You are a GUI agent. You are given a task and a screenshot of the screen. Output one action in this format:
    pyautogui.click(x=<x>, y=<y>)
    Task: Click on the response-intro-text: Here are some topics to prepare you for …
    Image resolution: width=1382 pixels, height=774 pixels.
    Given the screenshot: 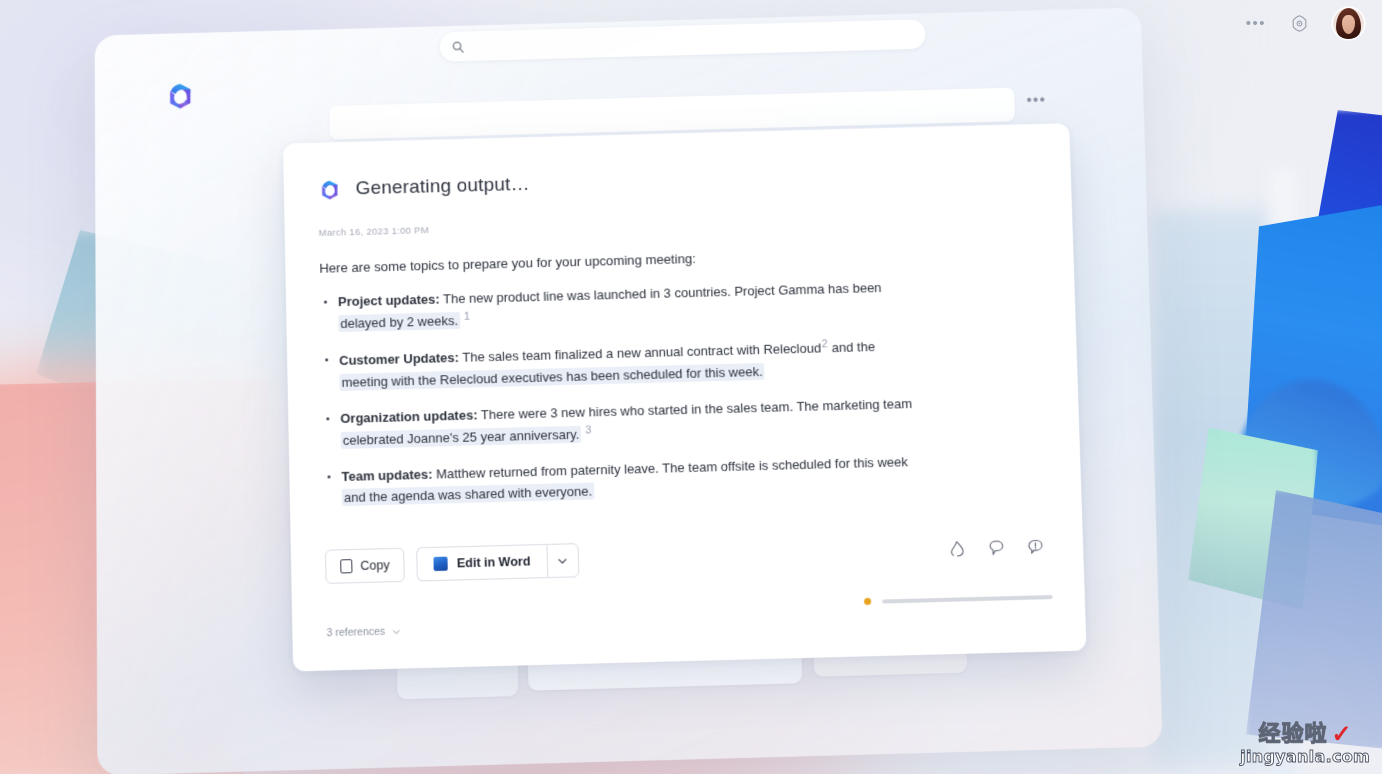 What is the action you would take?
    pyautogui.click(x=508, y=263)
    